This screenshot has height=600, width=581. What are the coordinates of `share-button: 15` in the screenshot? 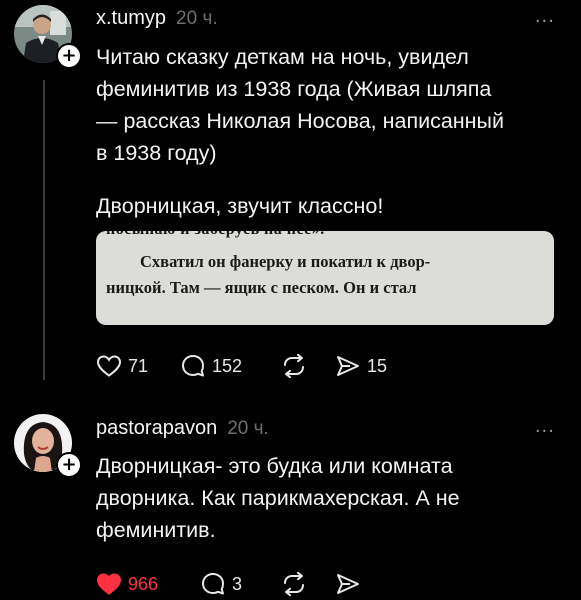 It's located at (361, 366).